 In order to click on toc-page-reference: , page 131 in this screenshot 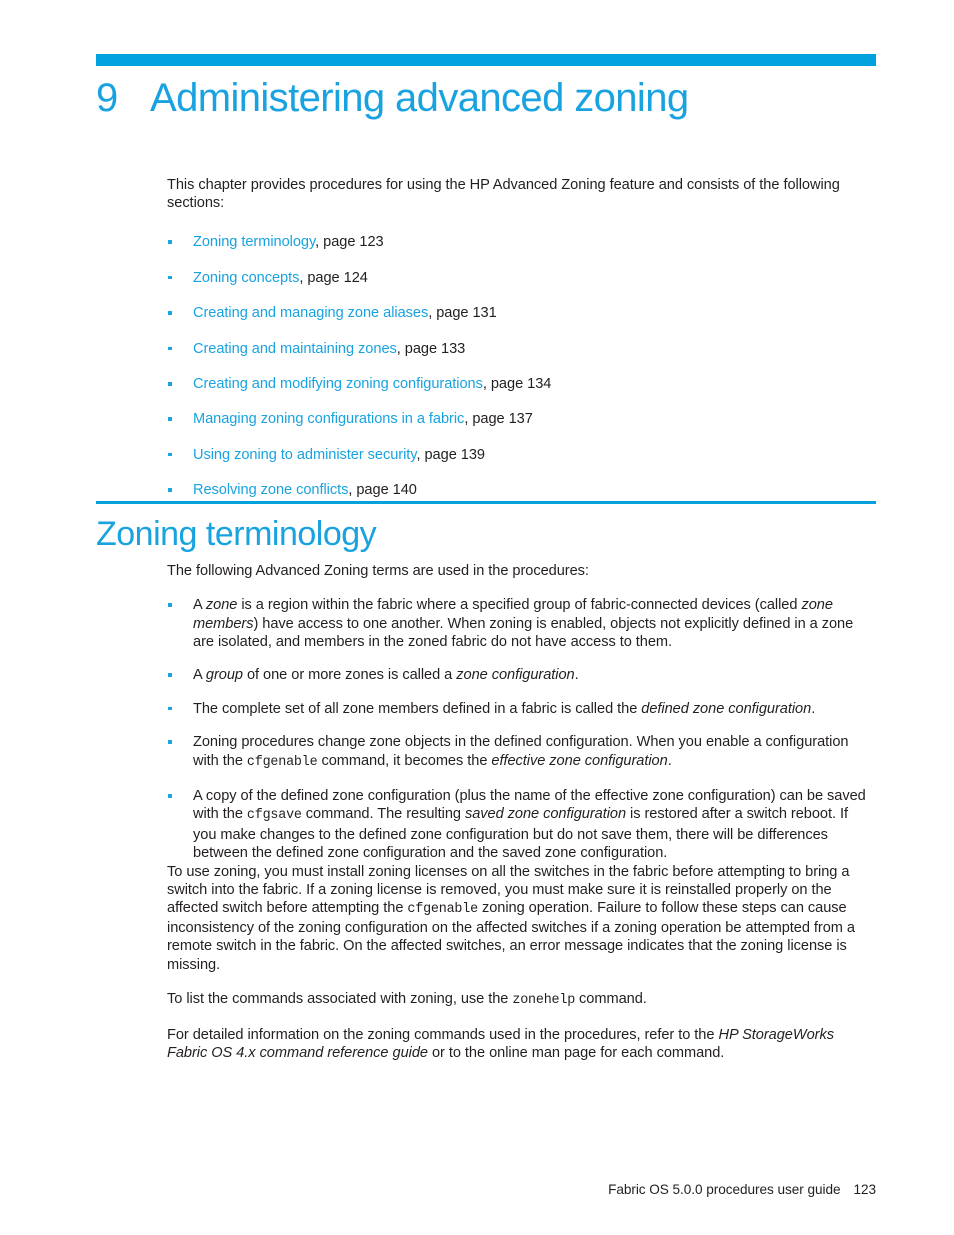, I will do `click(462, 313)`.